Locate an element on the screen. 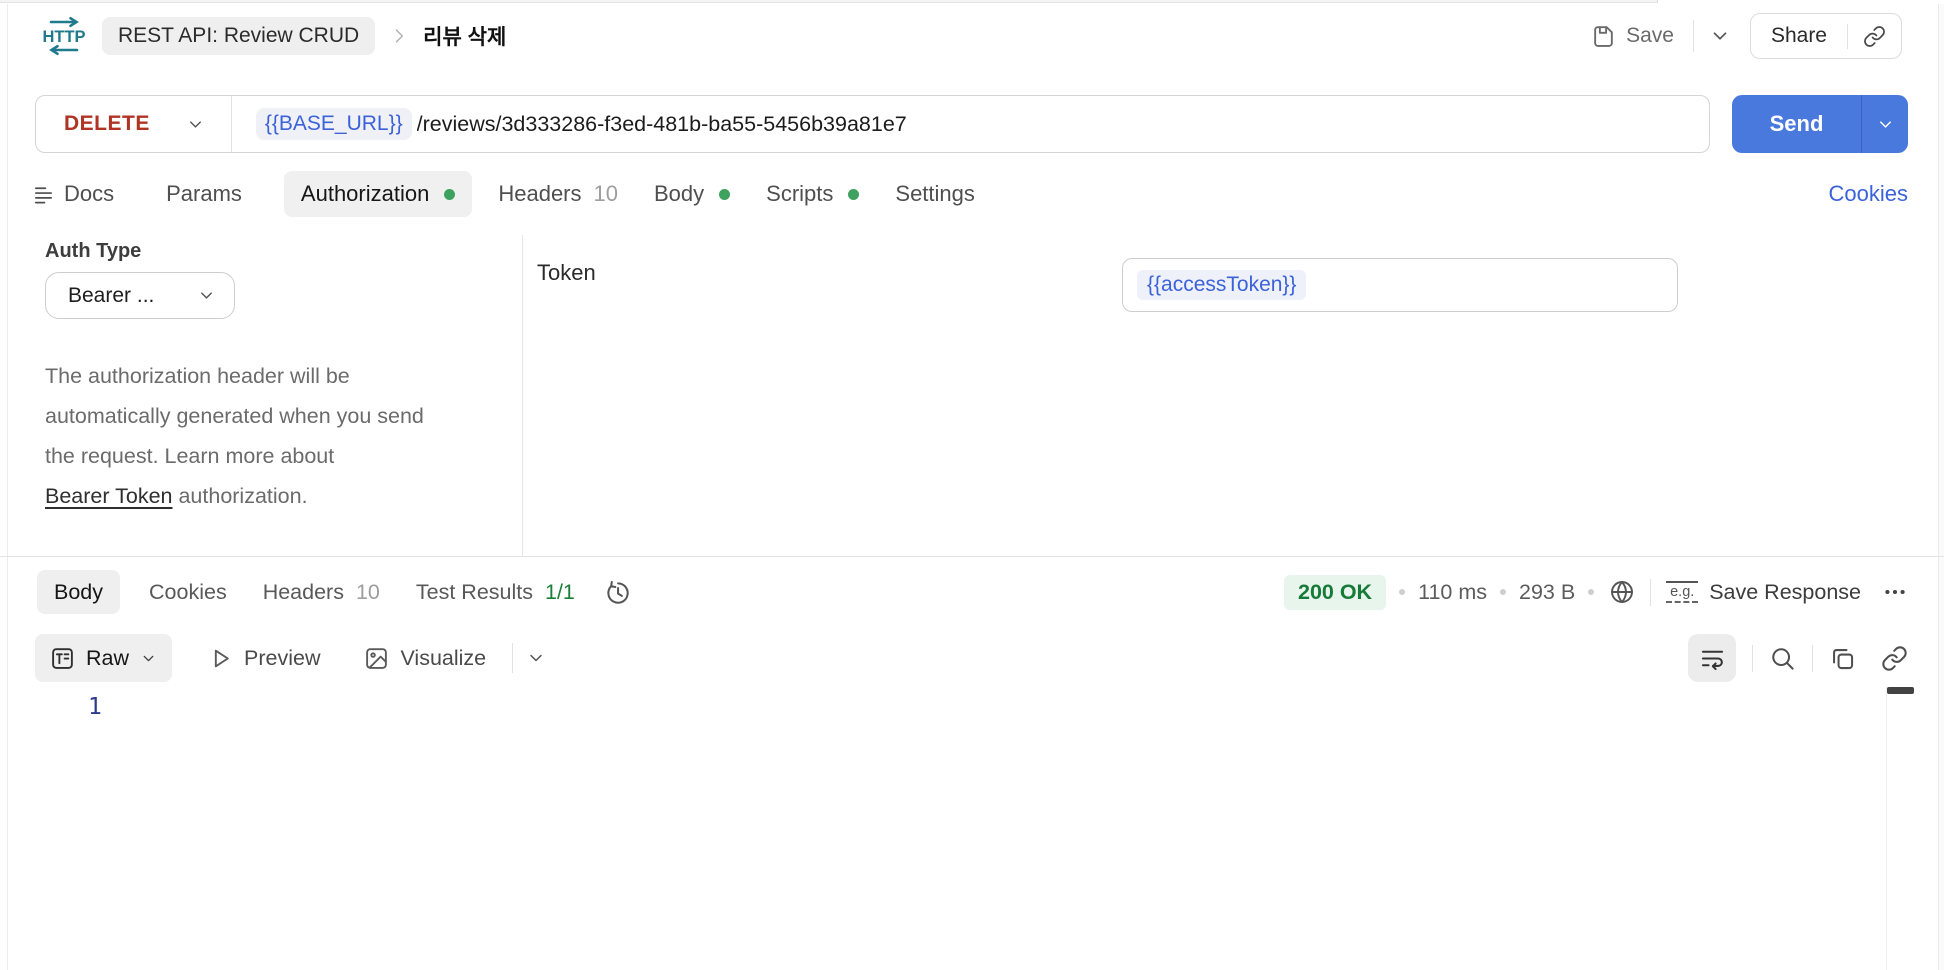 Image resolution: width=1944 pixels, height=970 pixels. cookies-link: Cookies is located at coordinates (1868, 194).